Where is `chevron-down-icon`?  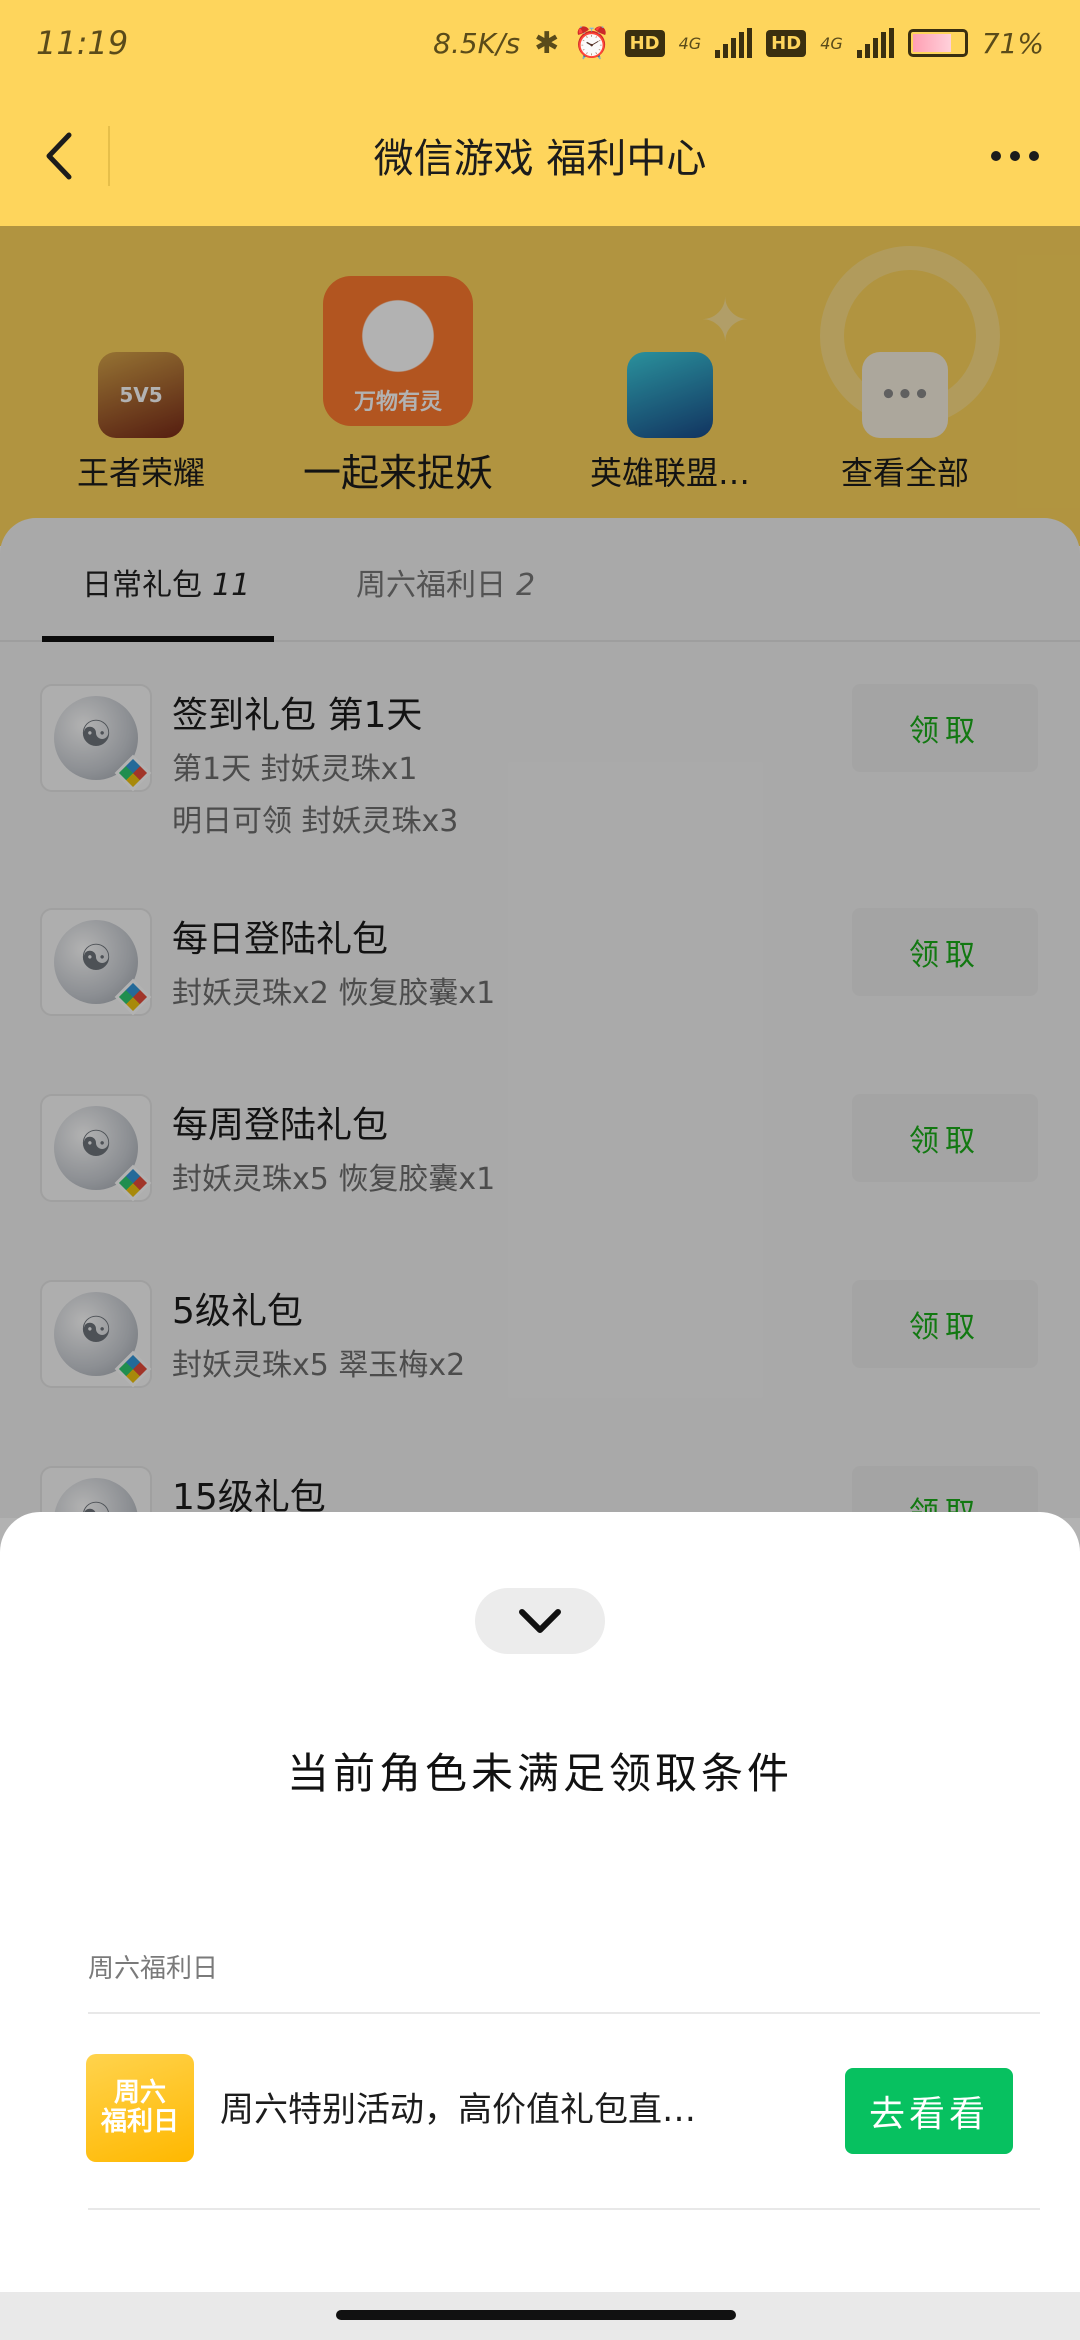
chevron-down-icon is located at coordinates (540, 1621).